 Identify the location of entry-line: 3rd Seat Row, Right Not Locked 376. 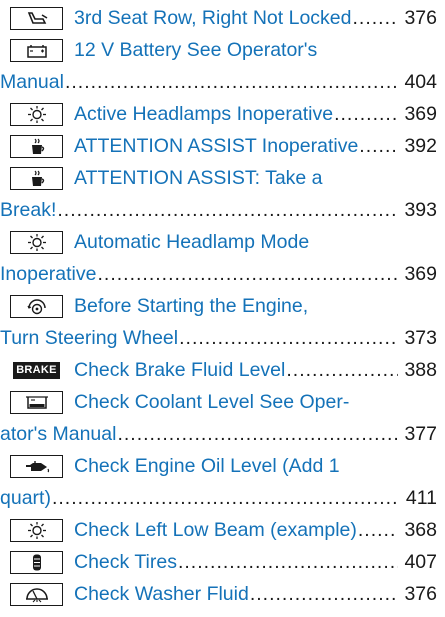
(223, 18).